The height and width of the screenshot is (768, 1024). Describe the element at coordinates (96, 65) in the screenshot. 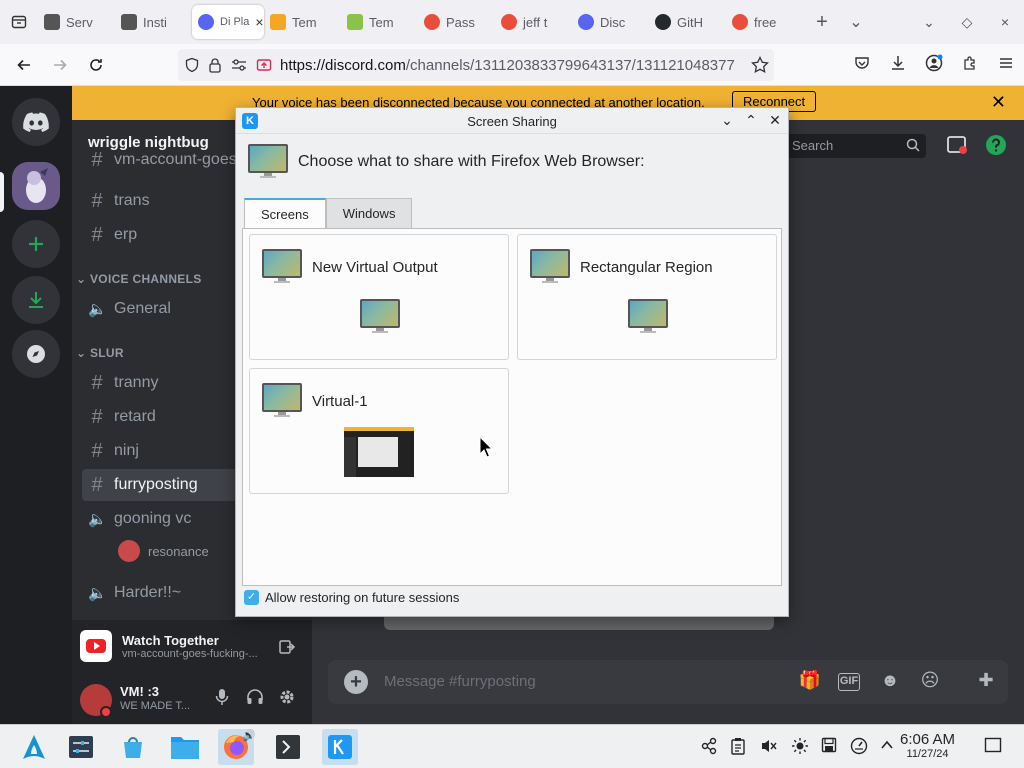

I see `reload-button` at that location.